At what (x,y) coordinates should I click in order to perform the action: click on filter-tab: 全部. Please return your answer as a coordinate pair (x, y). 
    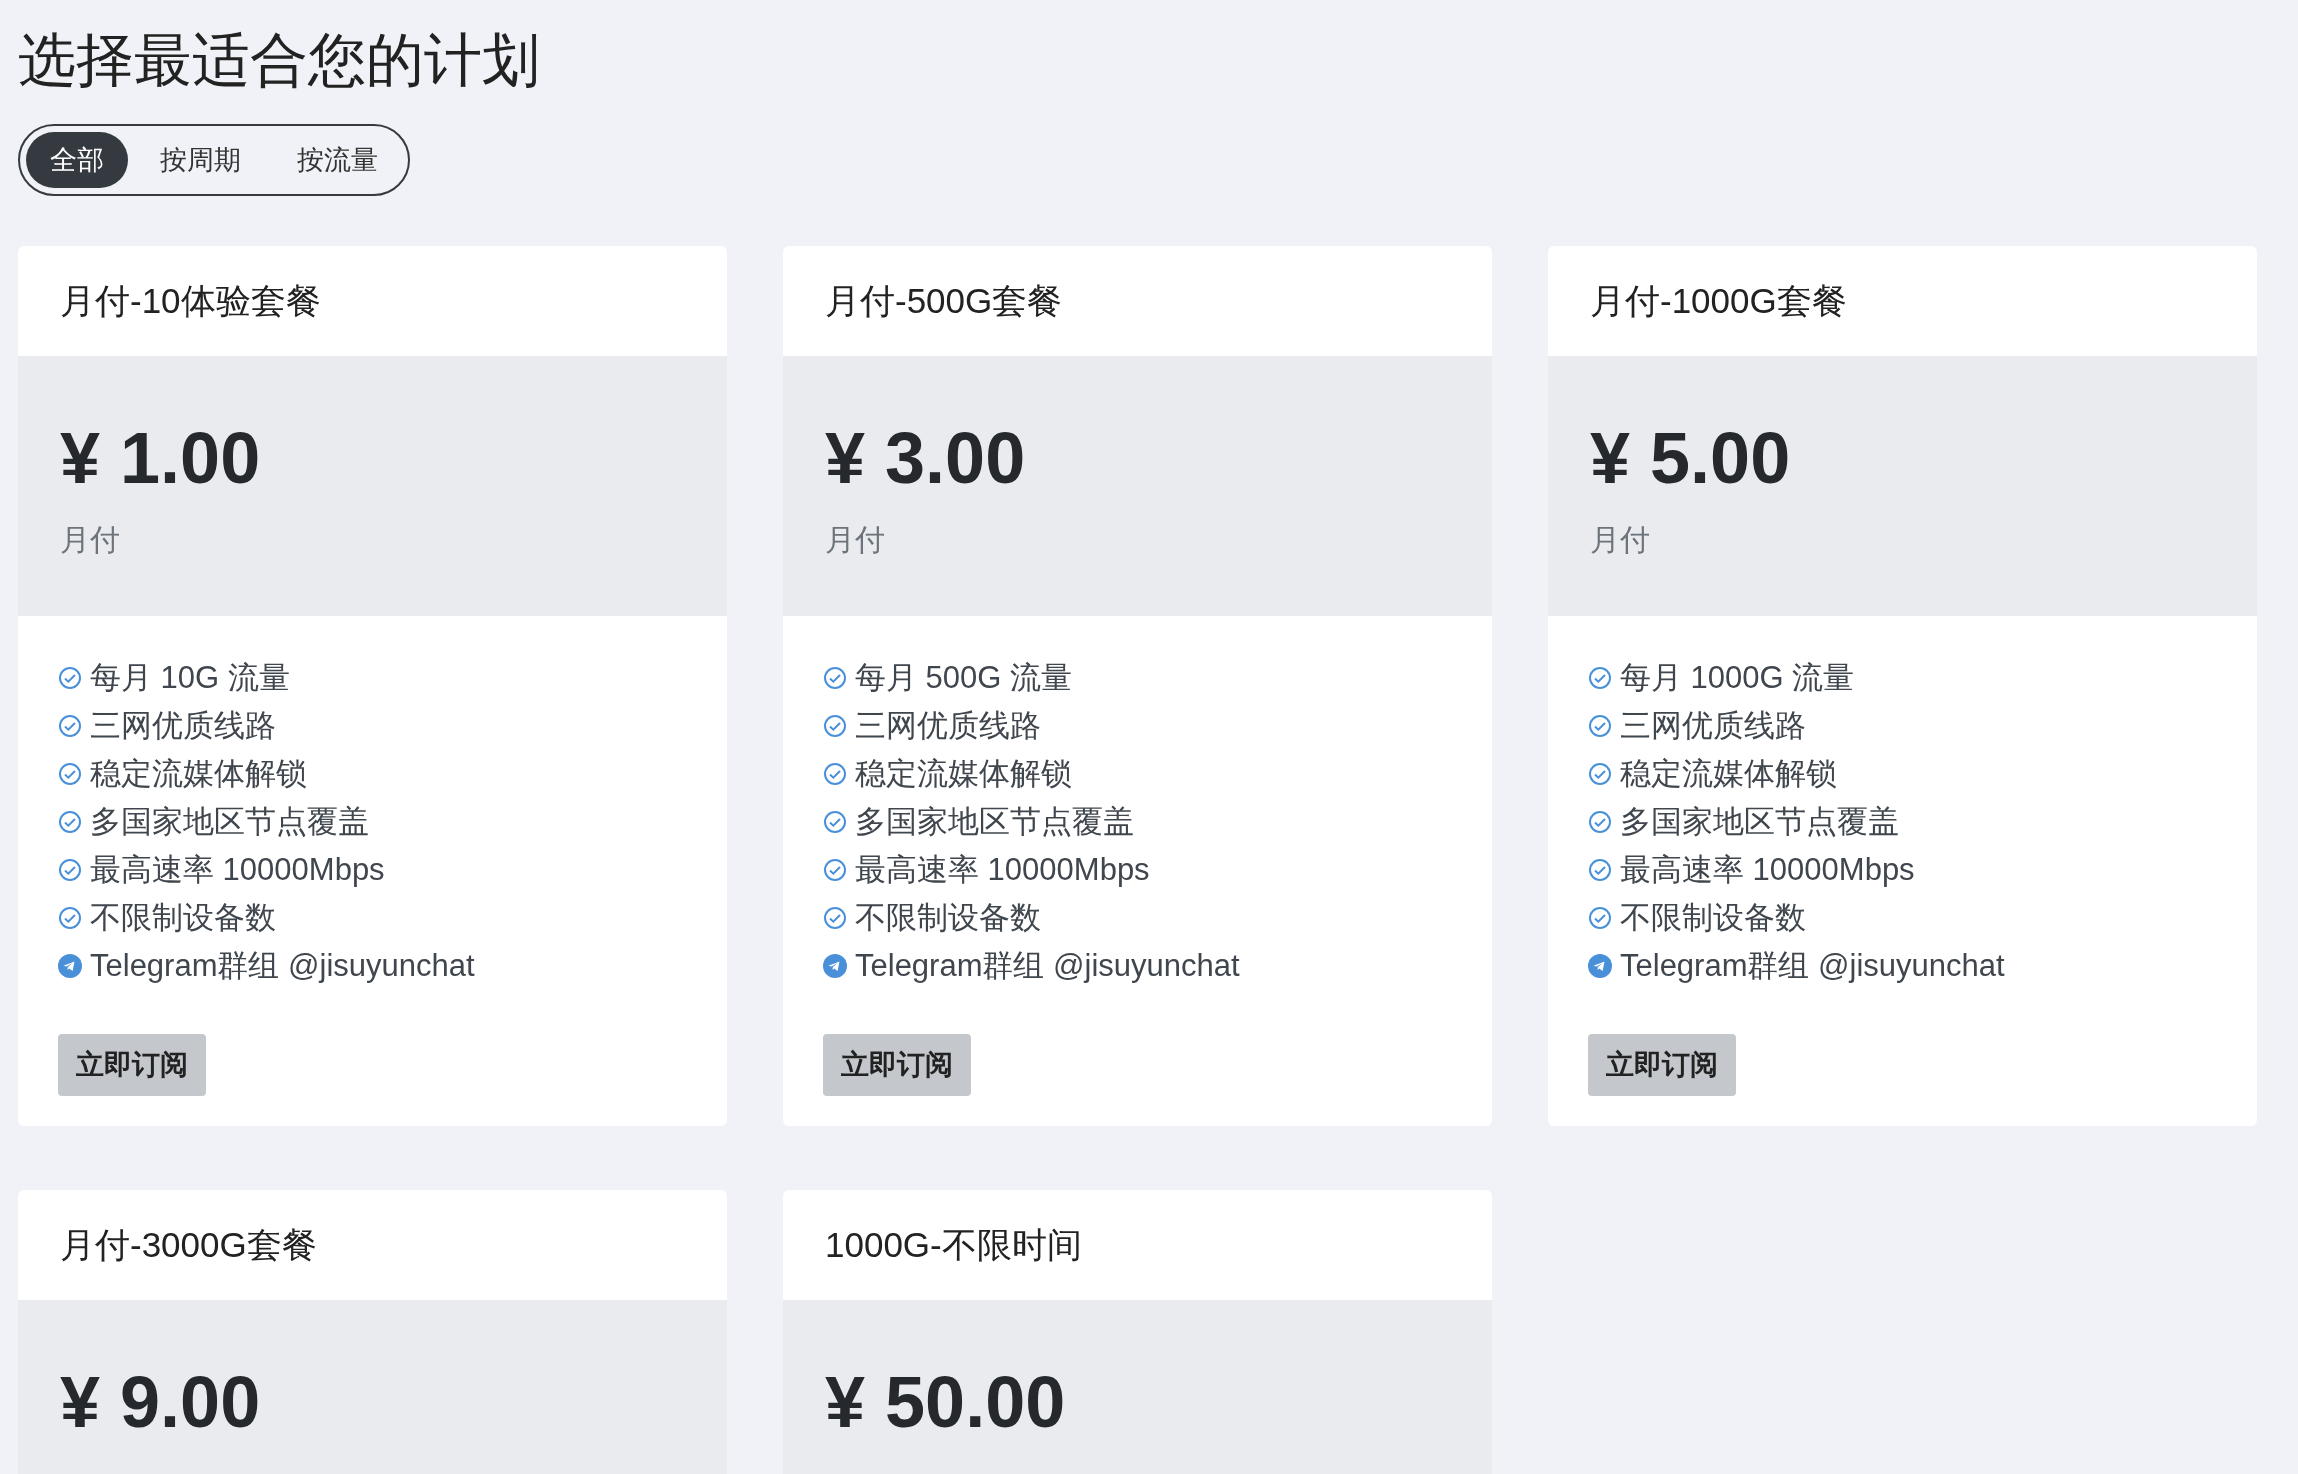
    Looking at the image, I should click on (77, 160).